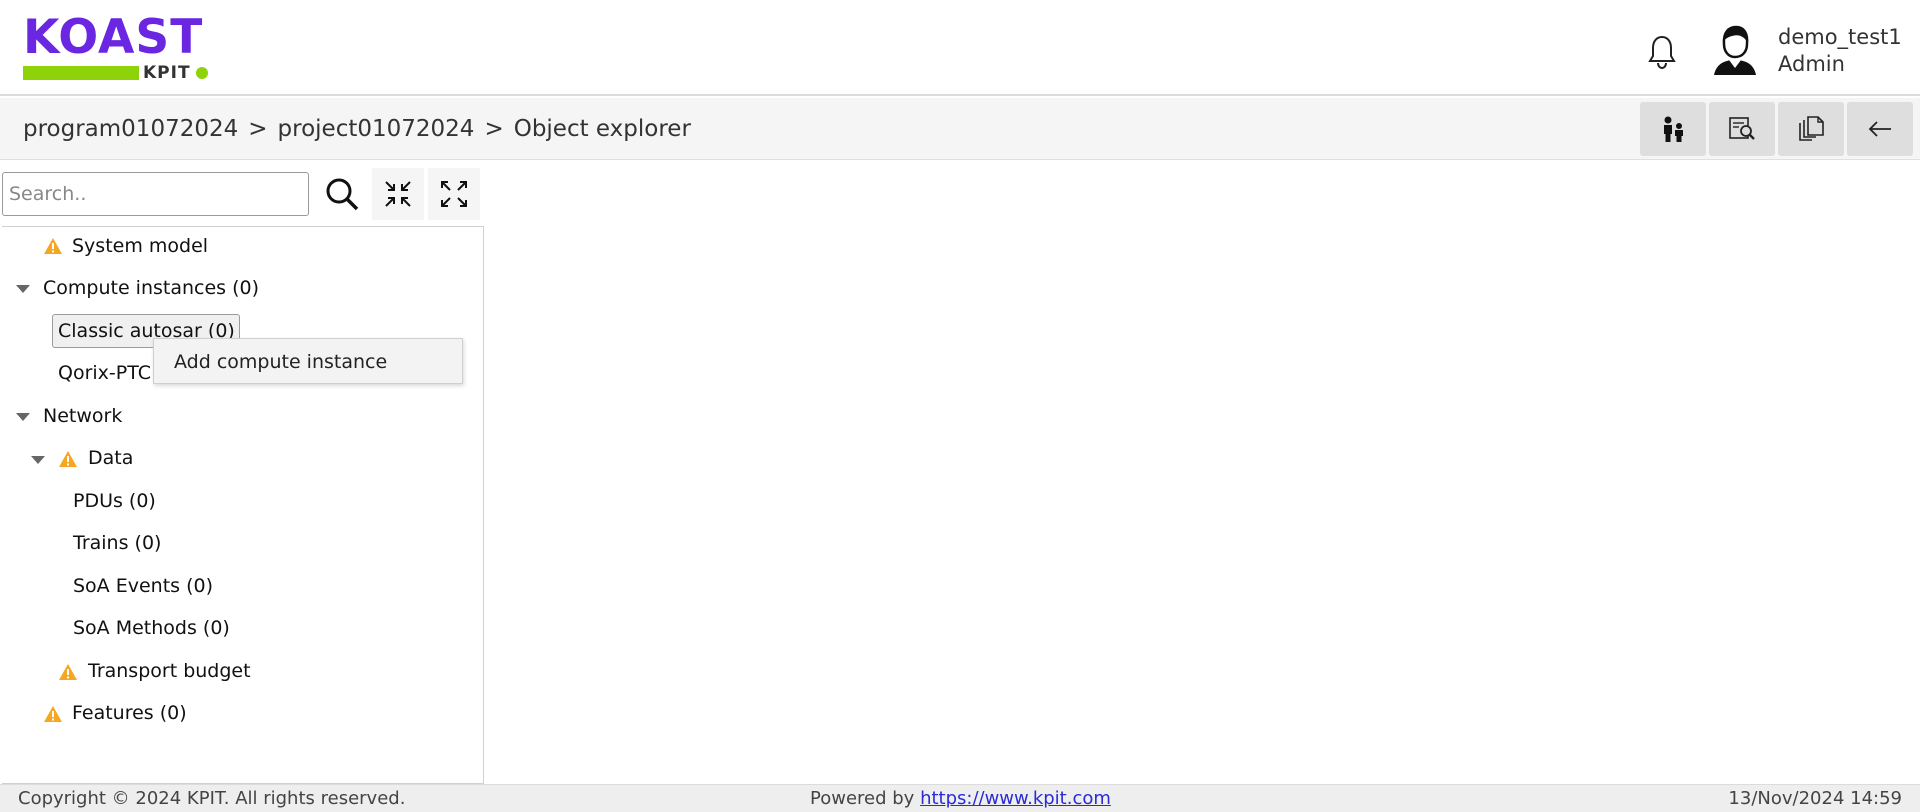 The width and height of the screenshot is (1920, 812). What do you see at coordinates (169, 671) in the screenshot?
I see `tree-node-transport-budget: Transport budget` at bounding box center [169, 671].